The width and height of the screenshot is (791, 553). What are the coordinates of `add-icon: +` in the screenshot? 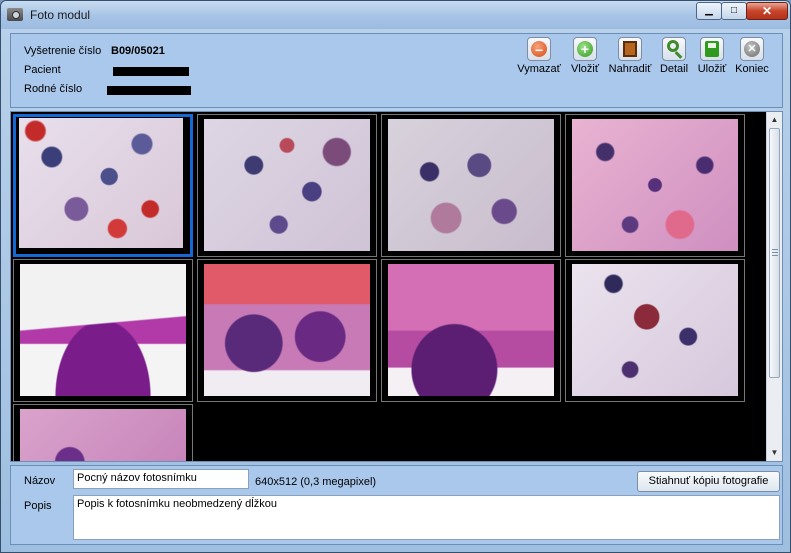 It's located at (585, 49).